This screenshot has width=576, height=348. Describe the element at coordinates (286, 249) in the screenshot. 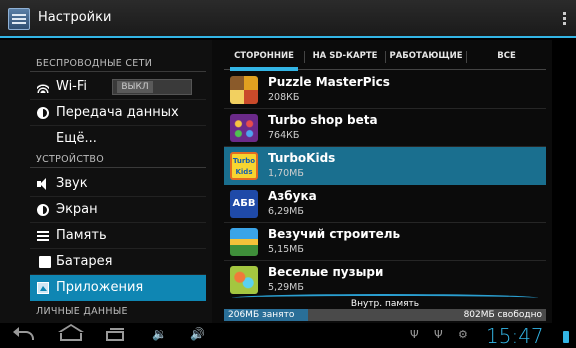

I see `app-size: 5,15МБ` at that location.